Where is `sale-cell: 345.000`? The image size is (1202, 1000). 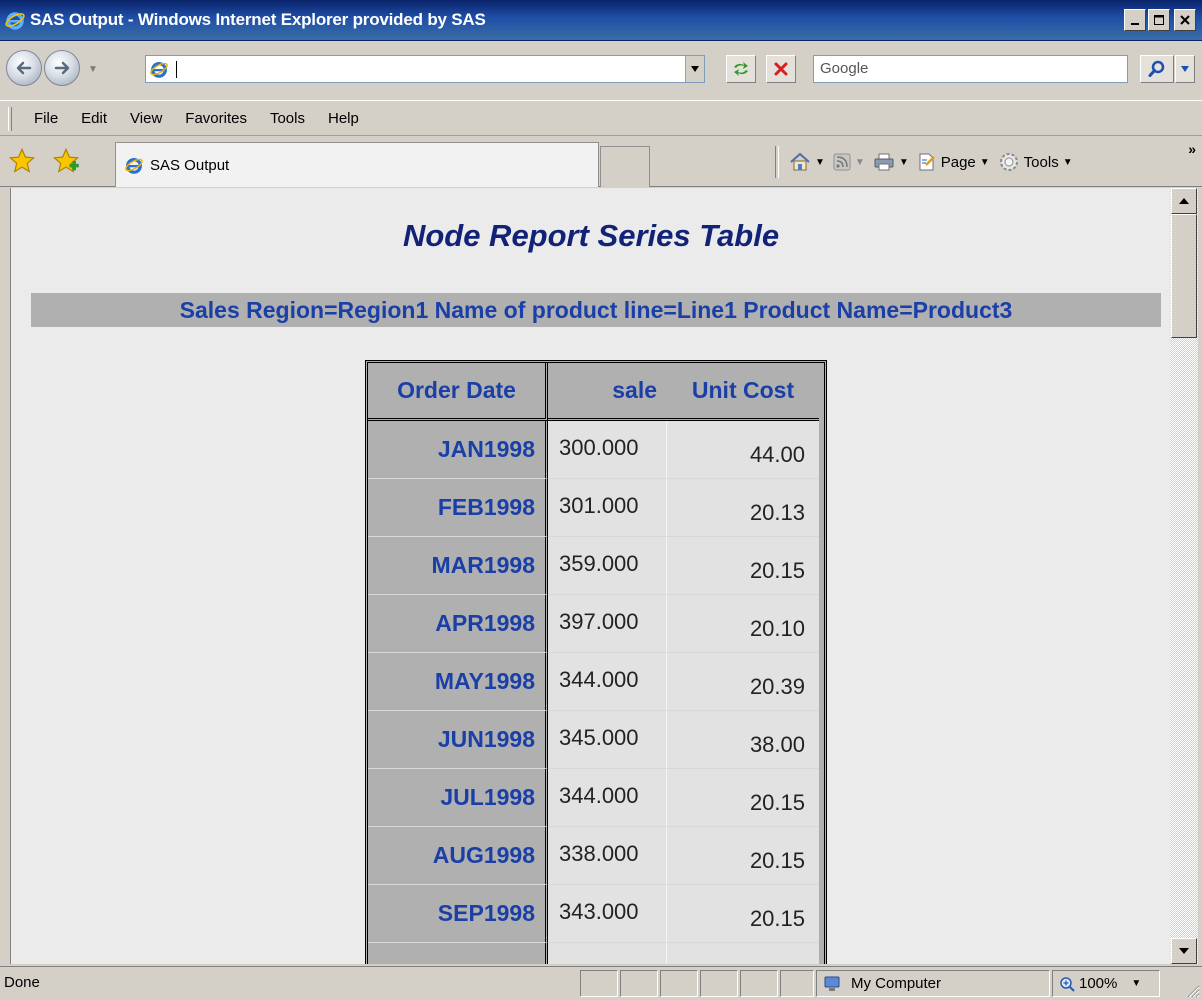 sale-cell: 345.000 is located at coordinates (607, 740).